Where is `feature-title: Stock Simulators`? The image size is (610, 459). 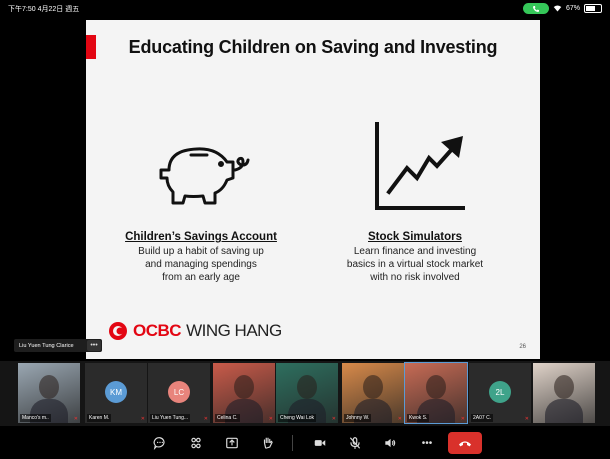
feature-title: Stock Simulators is located at coordinates (415, 237).